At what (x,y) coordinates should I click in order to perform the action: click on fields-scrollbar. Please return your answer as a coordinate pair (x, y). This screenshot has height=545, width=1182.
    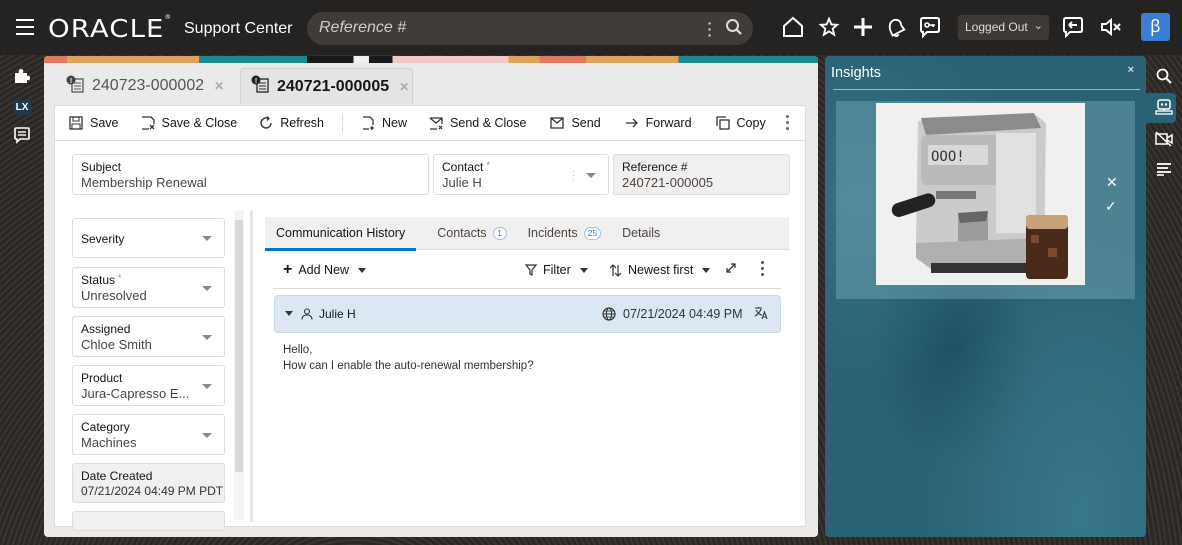
    Looking at the image, I should click on (239, 365).